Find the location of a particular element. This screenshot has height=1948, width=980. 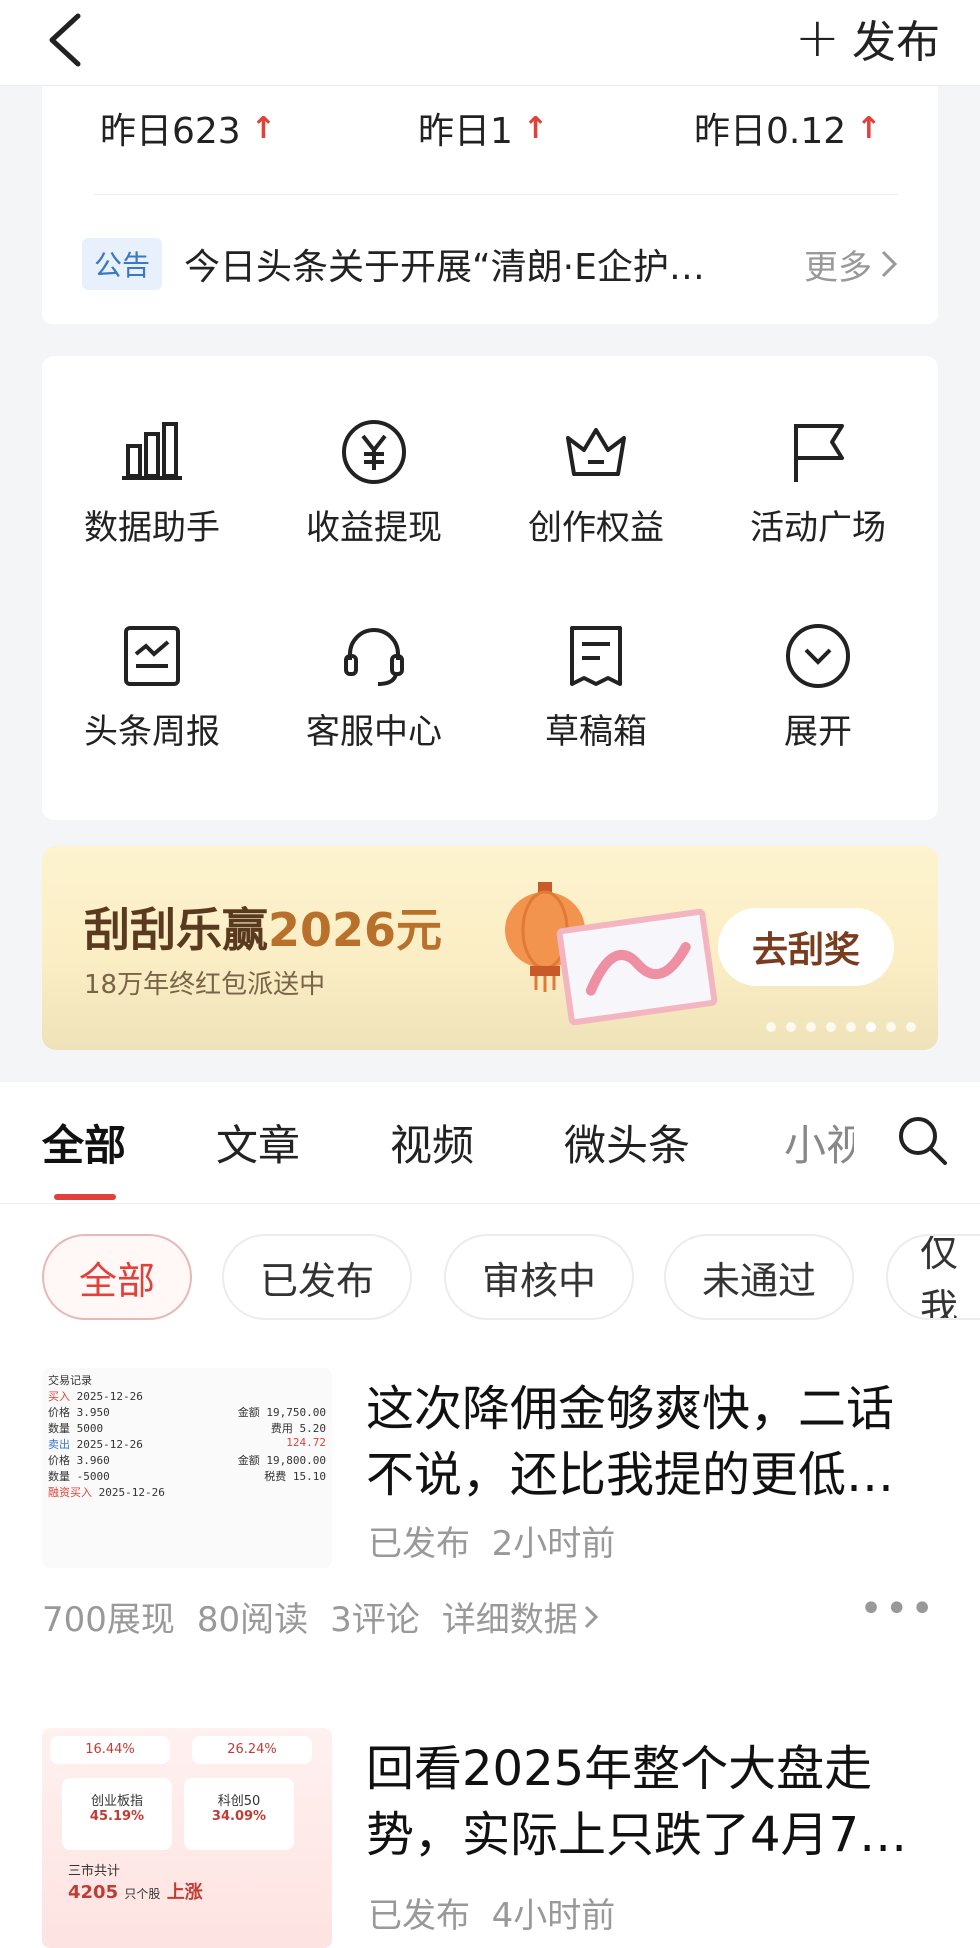

publish-label: 发布 is located at coordinates (896, 42).